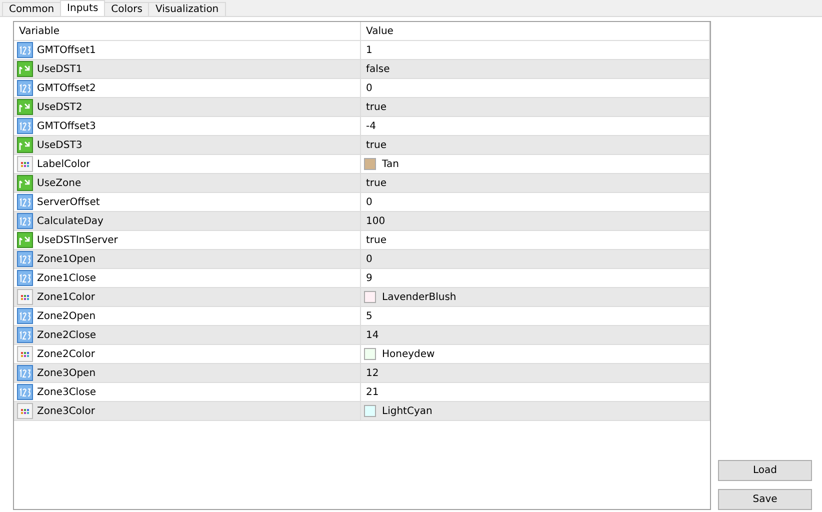  Describe the element at coordinates (66, 354) in the screenshot. I see `variable-name: Zone2Color` at that location.